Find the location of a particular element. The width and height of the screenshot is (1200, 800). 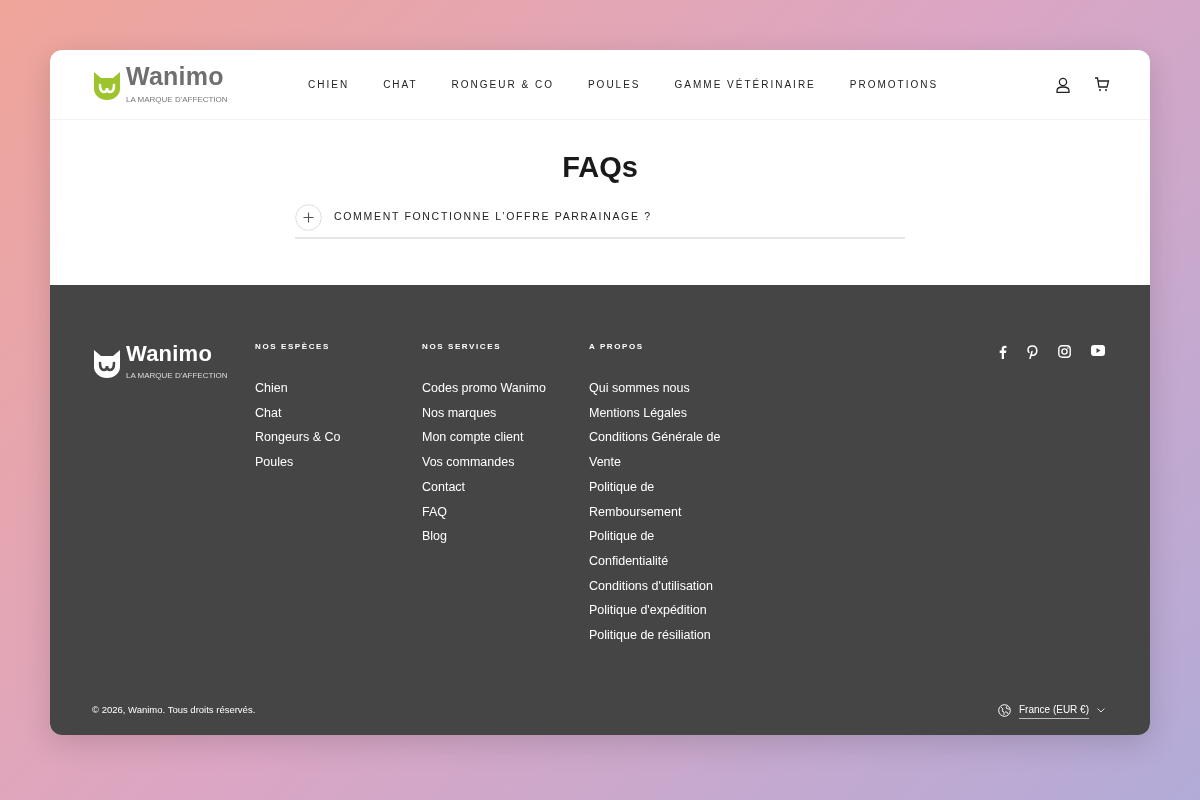

facebook-icon is located at coordinates (1003, 352).